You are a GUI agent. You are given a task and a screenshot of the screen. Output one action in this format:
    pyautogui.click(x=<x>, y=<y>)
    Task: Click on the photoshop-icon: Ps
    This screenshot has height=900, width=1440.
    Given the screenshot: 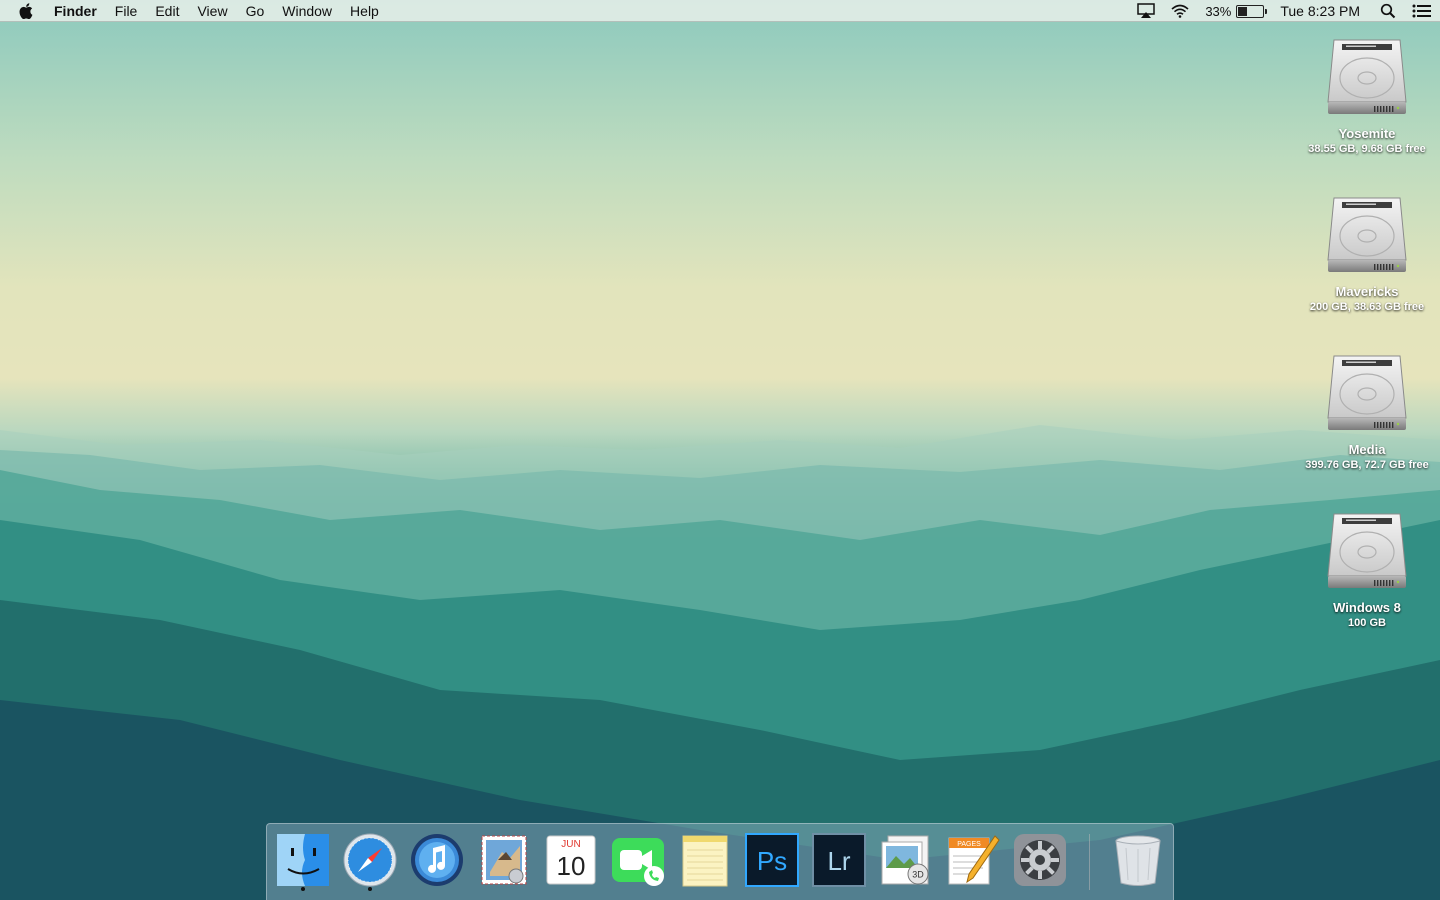 What is the action you would take?
    pyautogui.click(x=772, y=860)
    